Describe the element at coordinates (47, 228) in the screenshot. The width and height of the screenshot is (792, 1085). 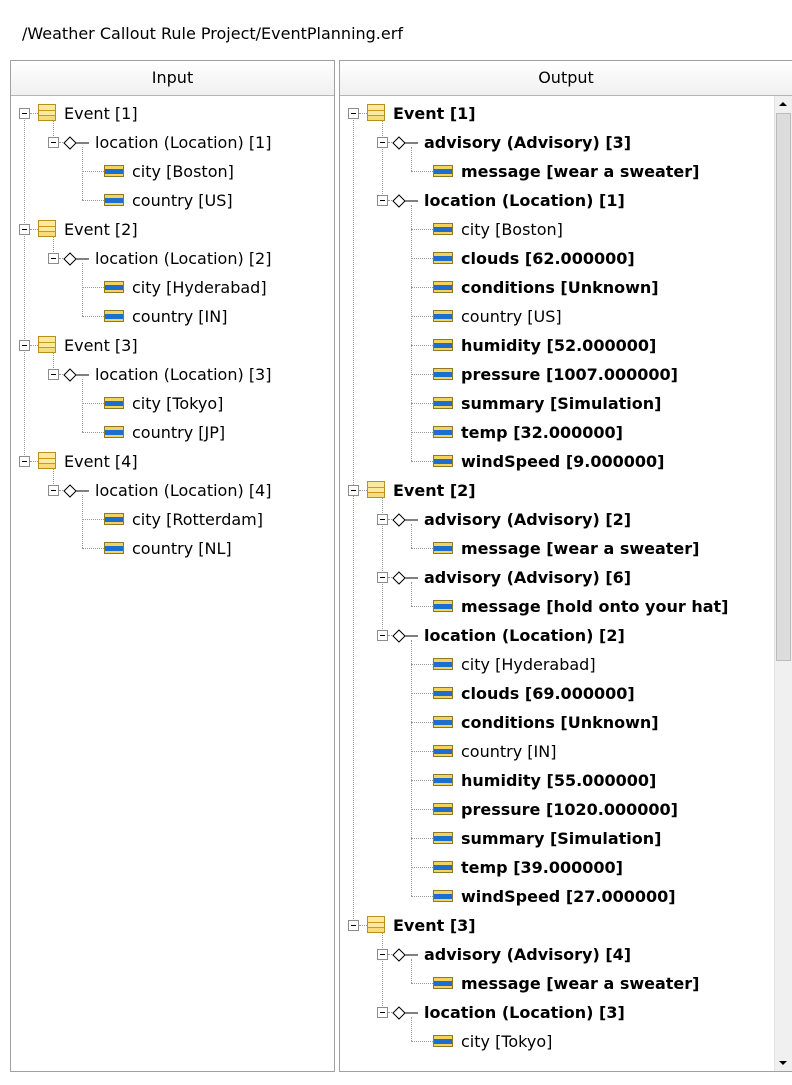
I see `event-icon` at that location.